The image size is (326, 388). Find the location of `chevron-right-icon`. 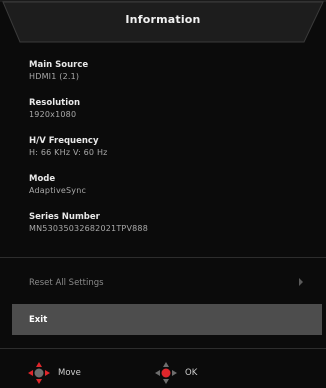

chevron-right-icon is located at coordinates (301, 282).